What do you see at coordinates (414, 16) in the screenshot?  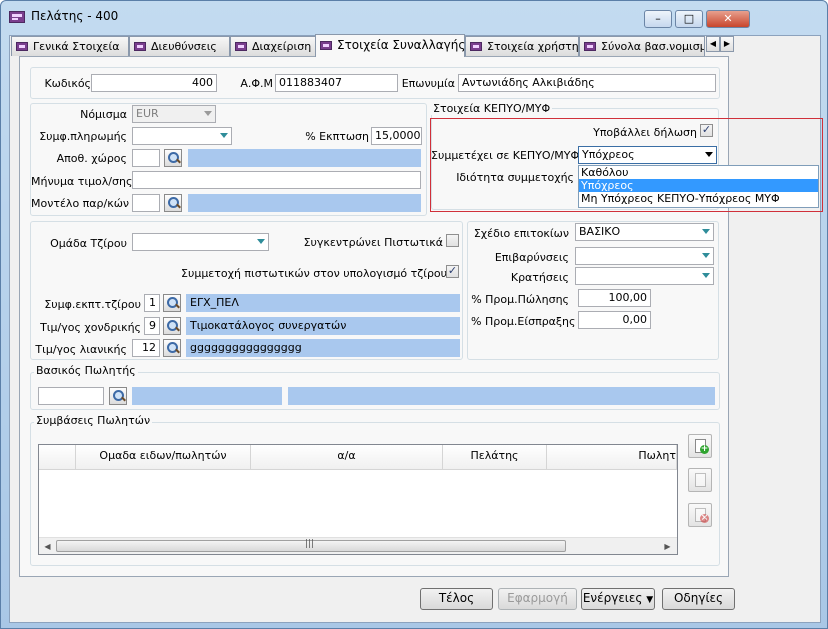 I see `title-bar: Πελάτης - 400 – □ ✕` at bounding box center [414, 16].